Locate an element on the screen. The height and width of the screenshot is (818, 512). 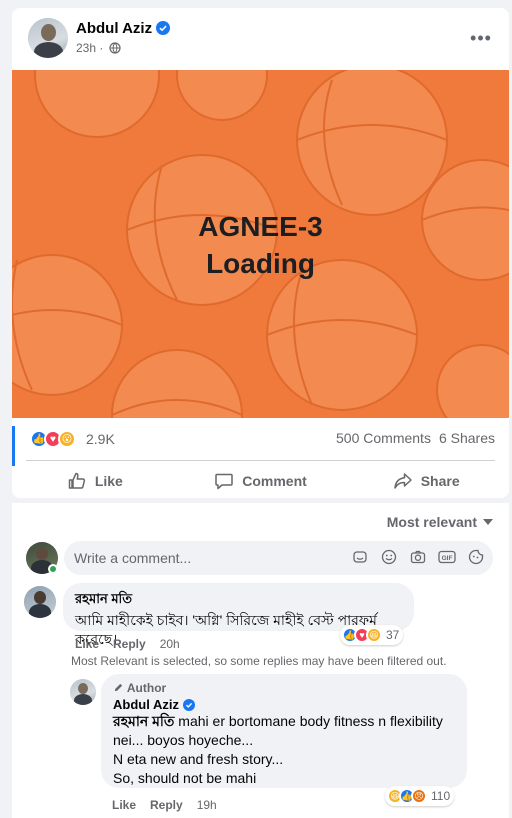
post-time-text: 23h · is located at coordinates (89, 48).